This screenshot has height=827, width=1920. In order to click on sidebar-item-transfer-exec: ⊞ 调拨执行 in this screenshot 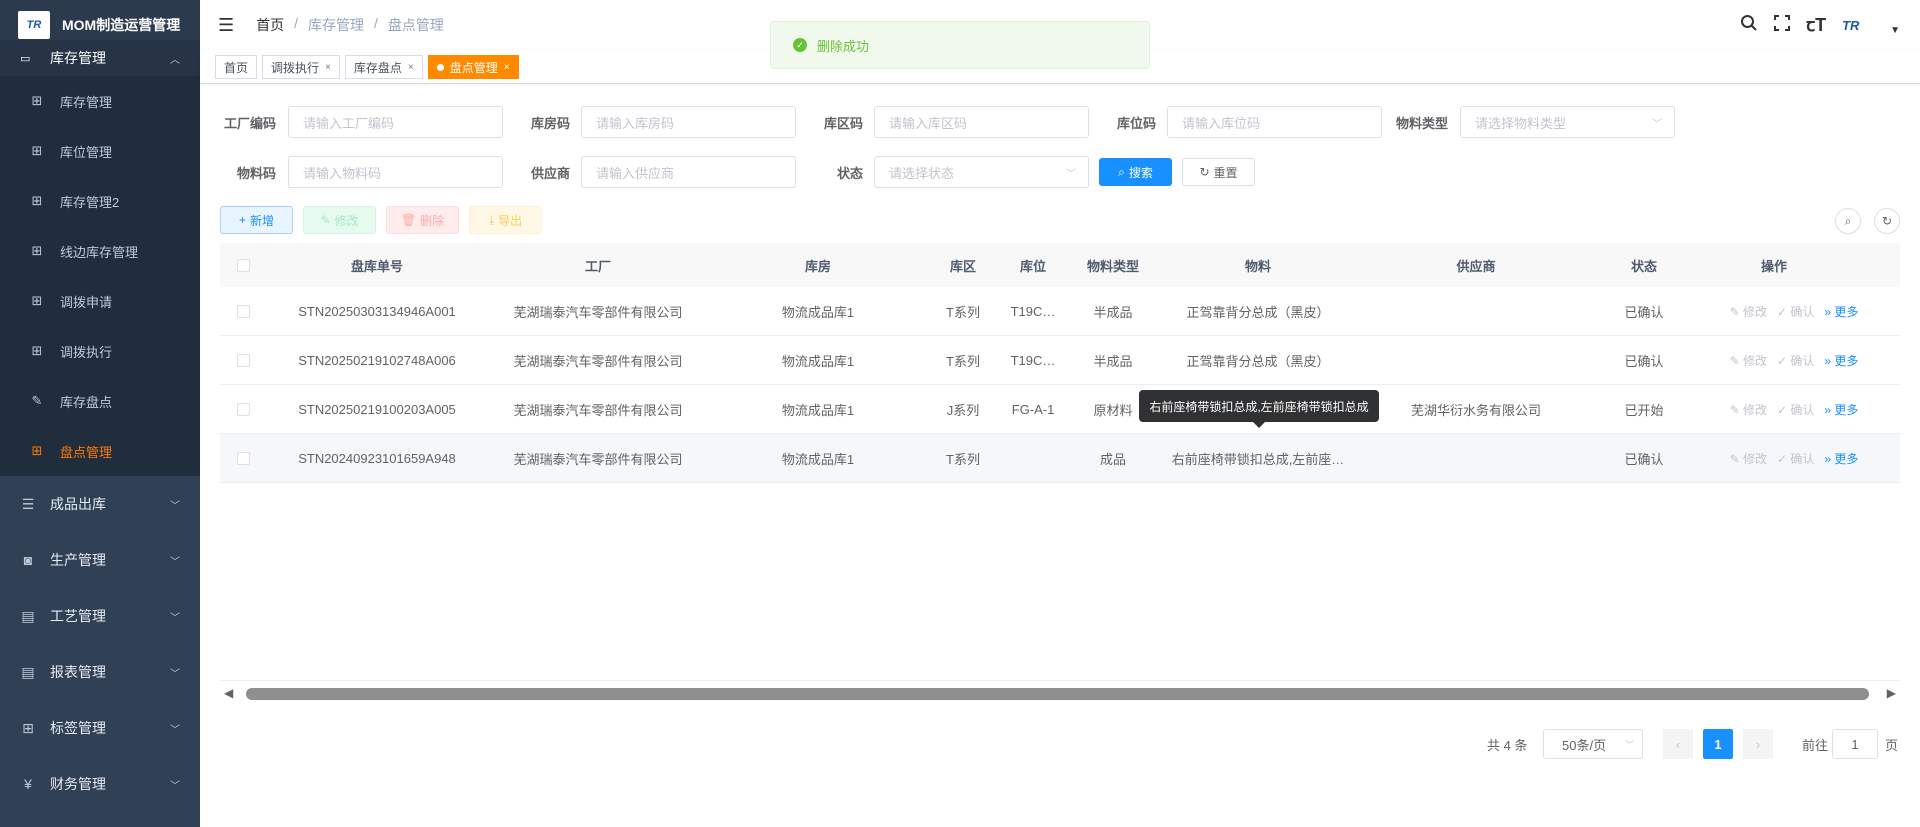, I will do `click(100, 351)`.